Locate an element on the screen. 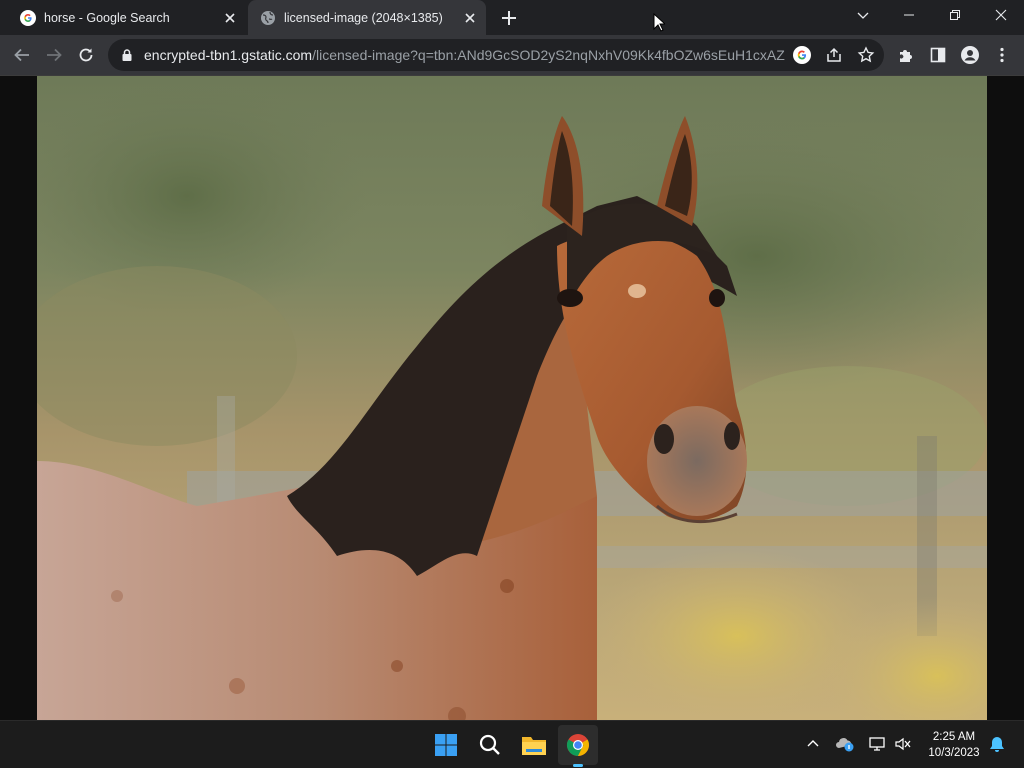 The image size is (1024, 768). puzzle-icon is located at coordinates (906, 56).